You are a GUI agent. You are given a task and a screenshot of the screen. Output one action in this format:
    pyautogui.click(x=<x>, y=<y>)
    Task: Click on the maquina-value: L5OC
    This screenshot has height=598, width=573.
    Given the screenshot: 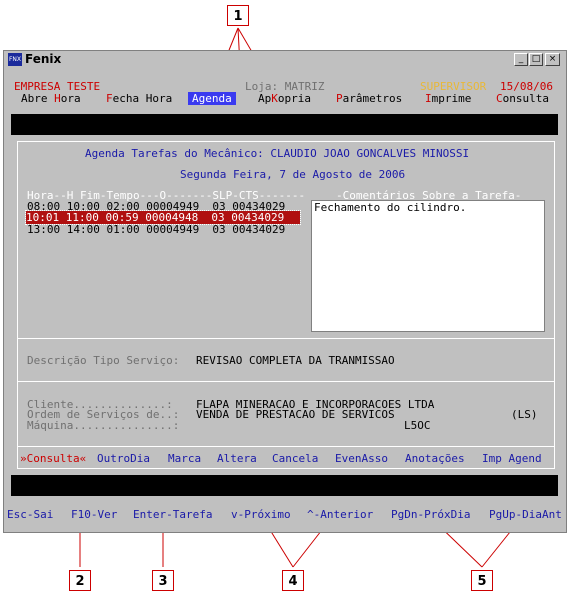 What is the action you would take?
    pyautogui.click(x=417, y=425)
    